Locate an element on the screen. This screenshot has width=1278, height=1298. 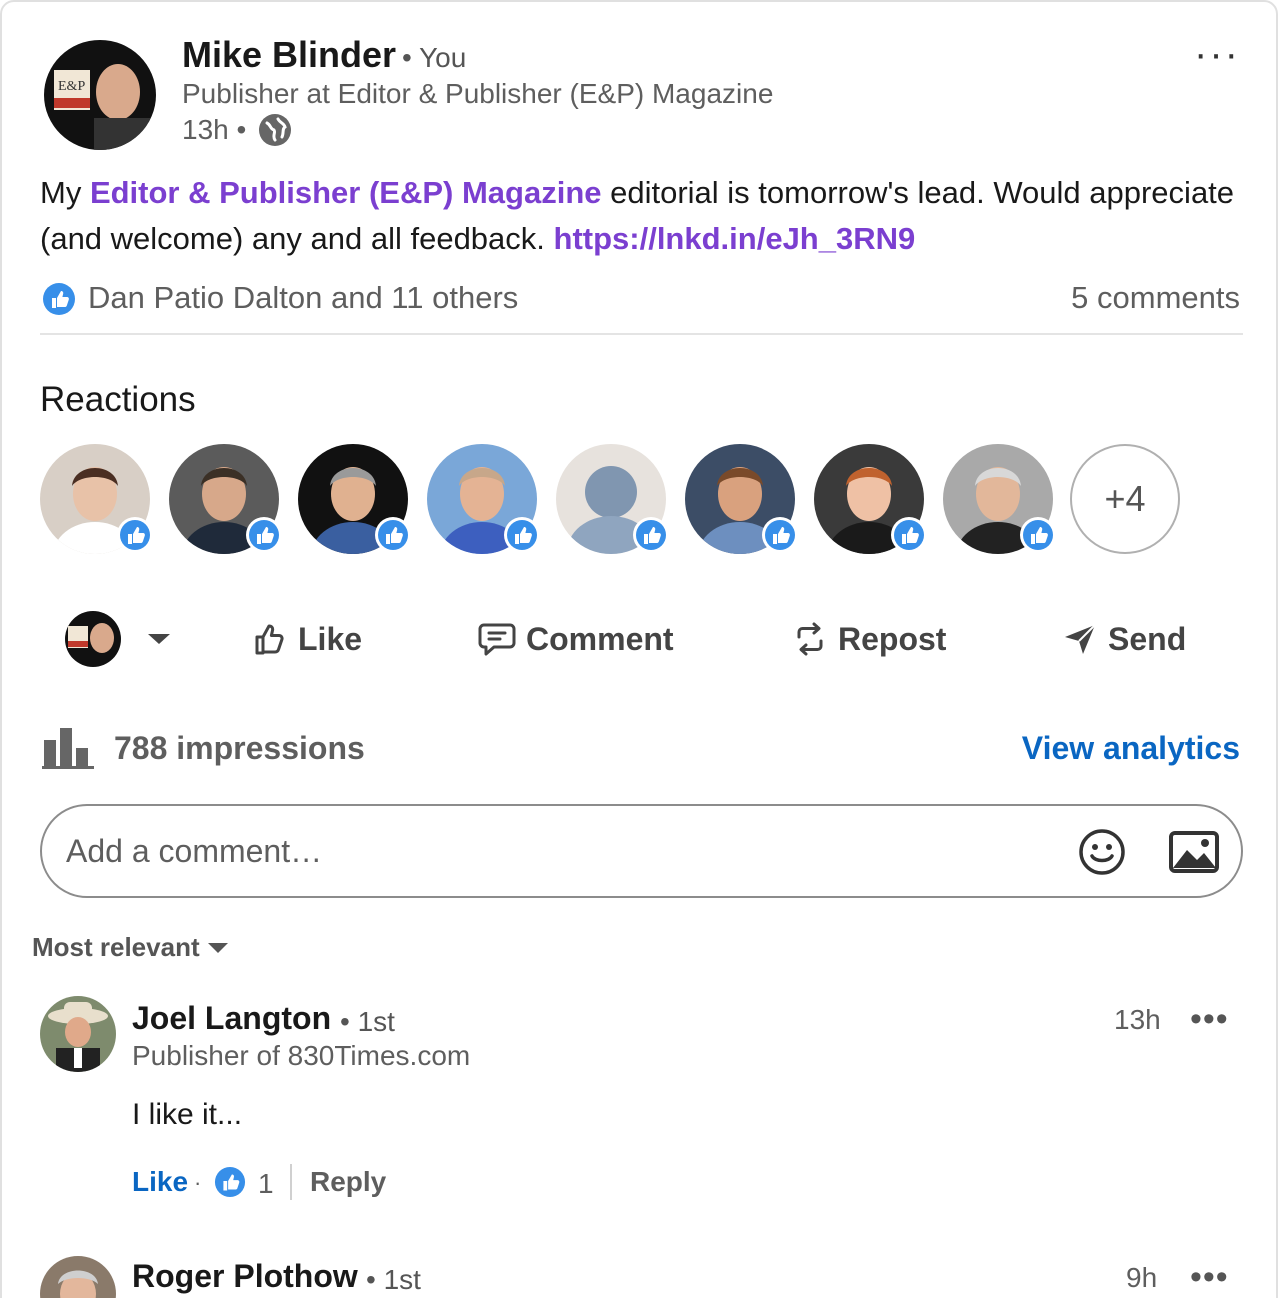
post-text-prefix: My is located at coordinates (65, 192).